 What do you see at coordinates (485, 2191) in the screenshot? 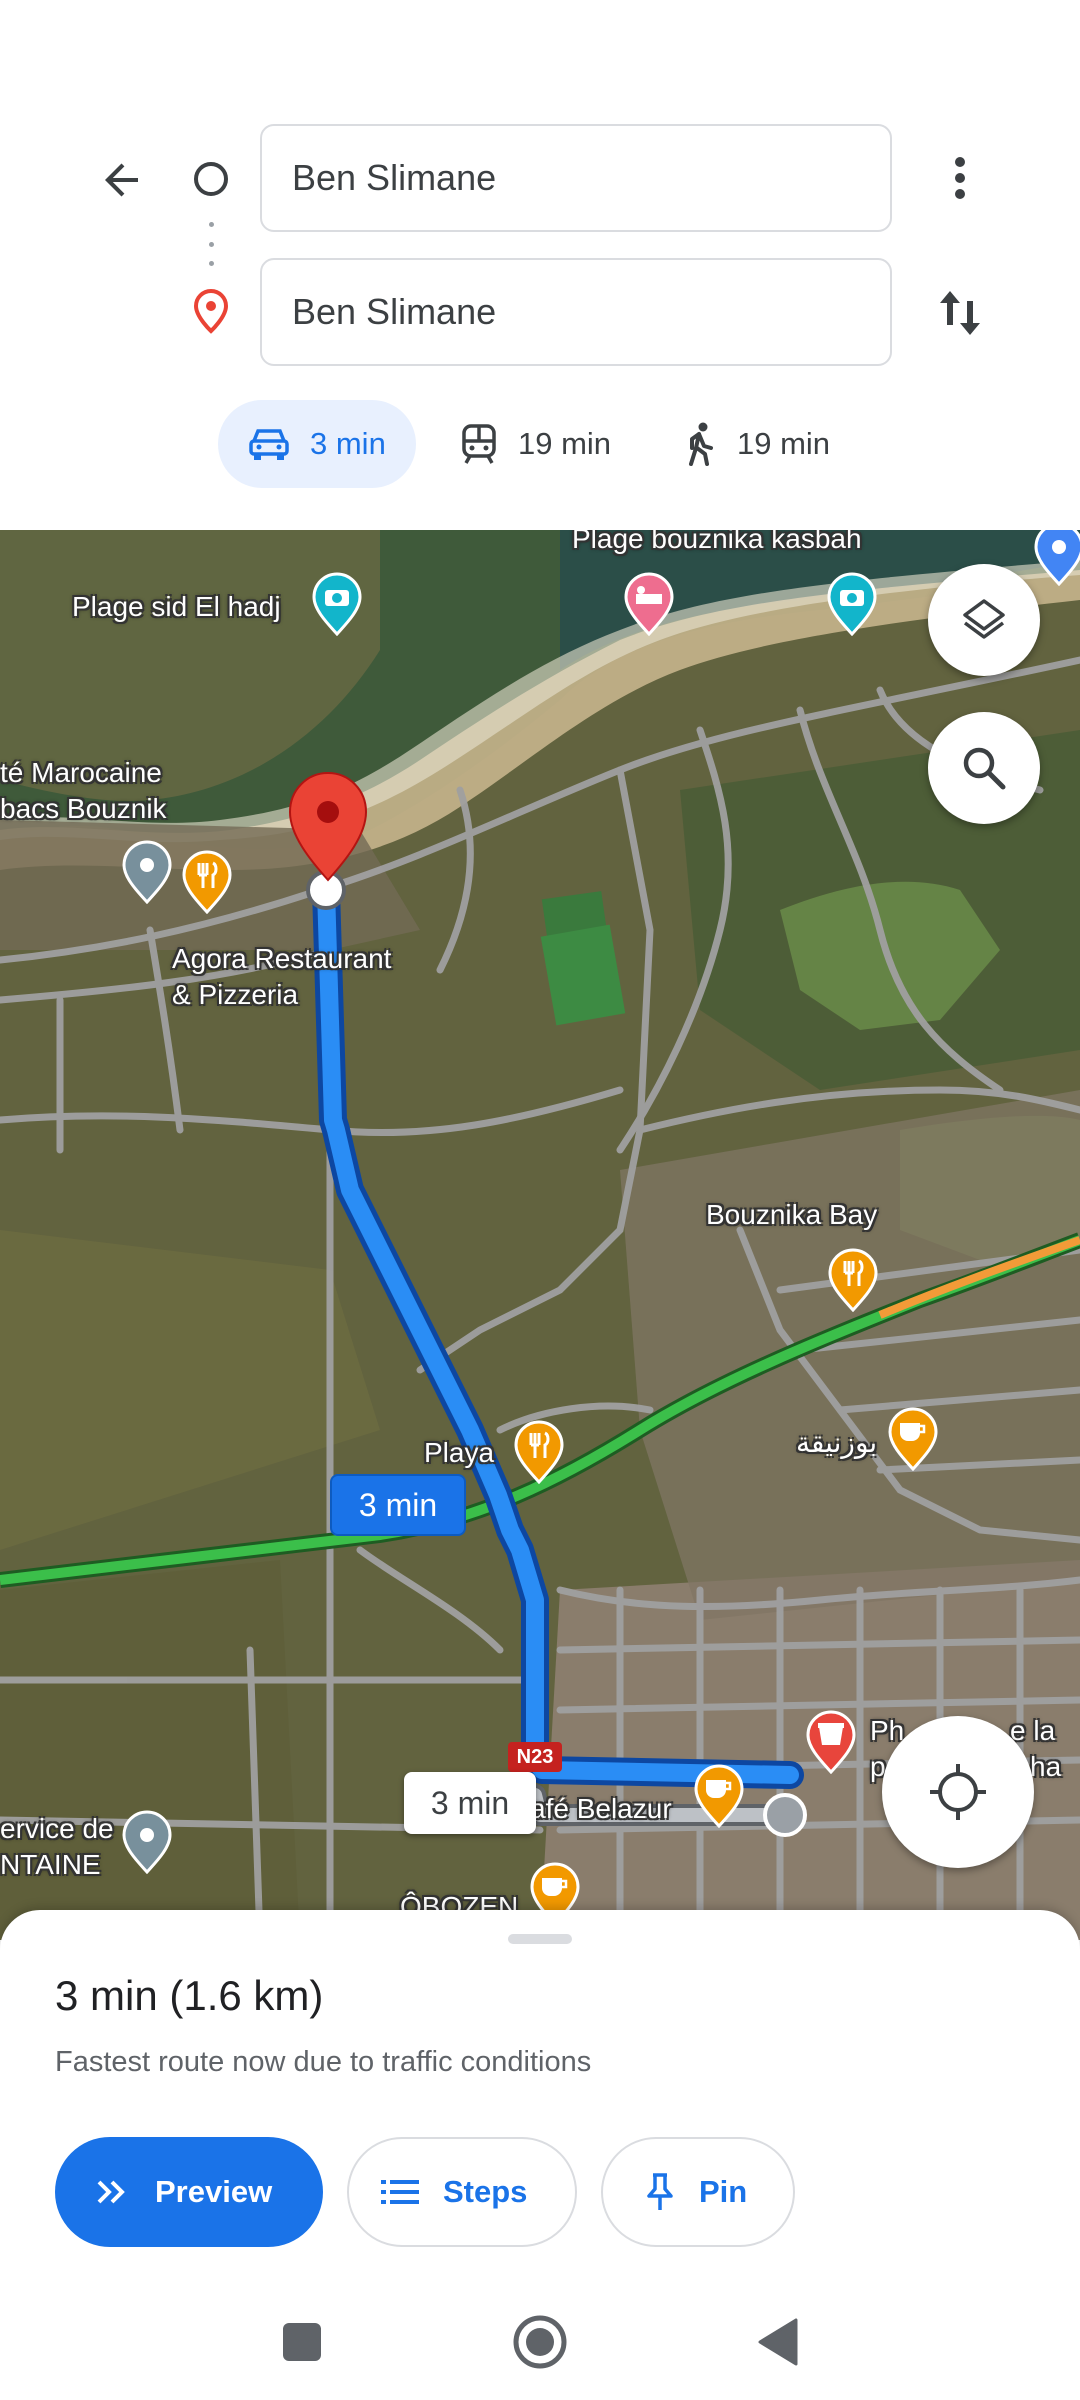
I see `steps-label: Steps` at bounding box center [485, 2191].